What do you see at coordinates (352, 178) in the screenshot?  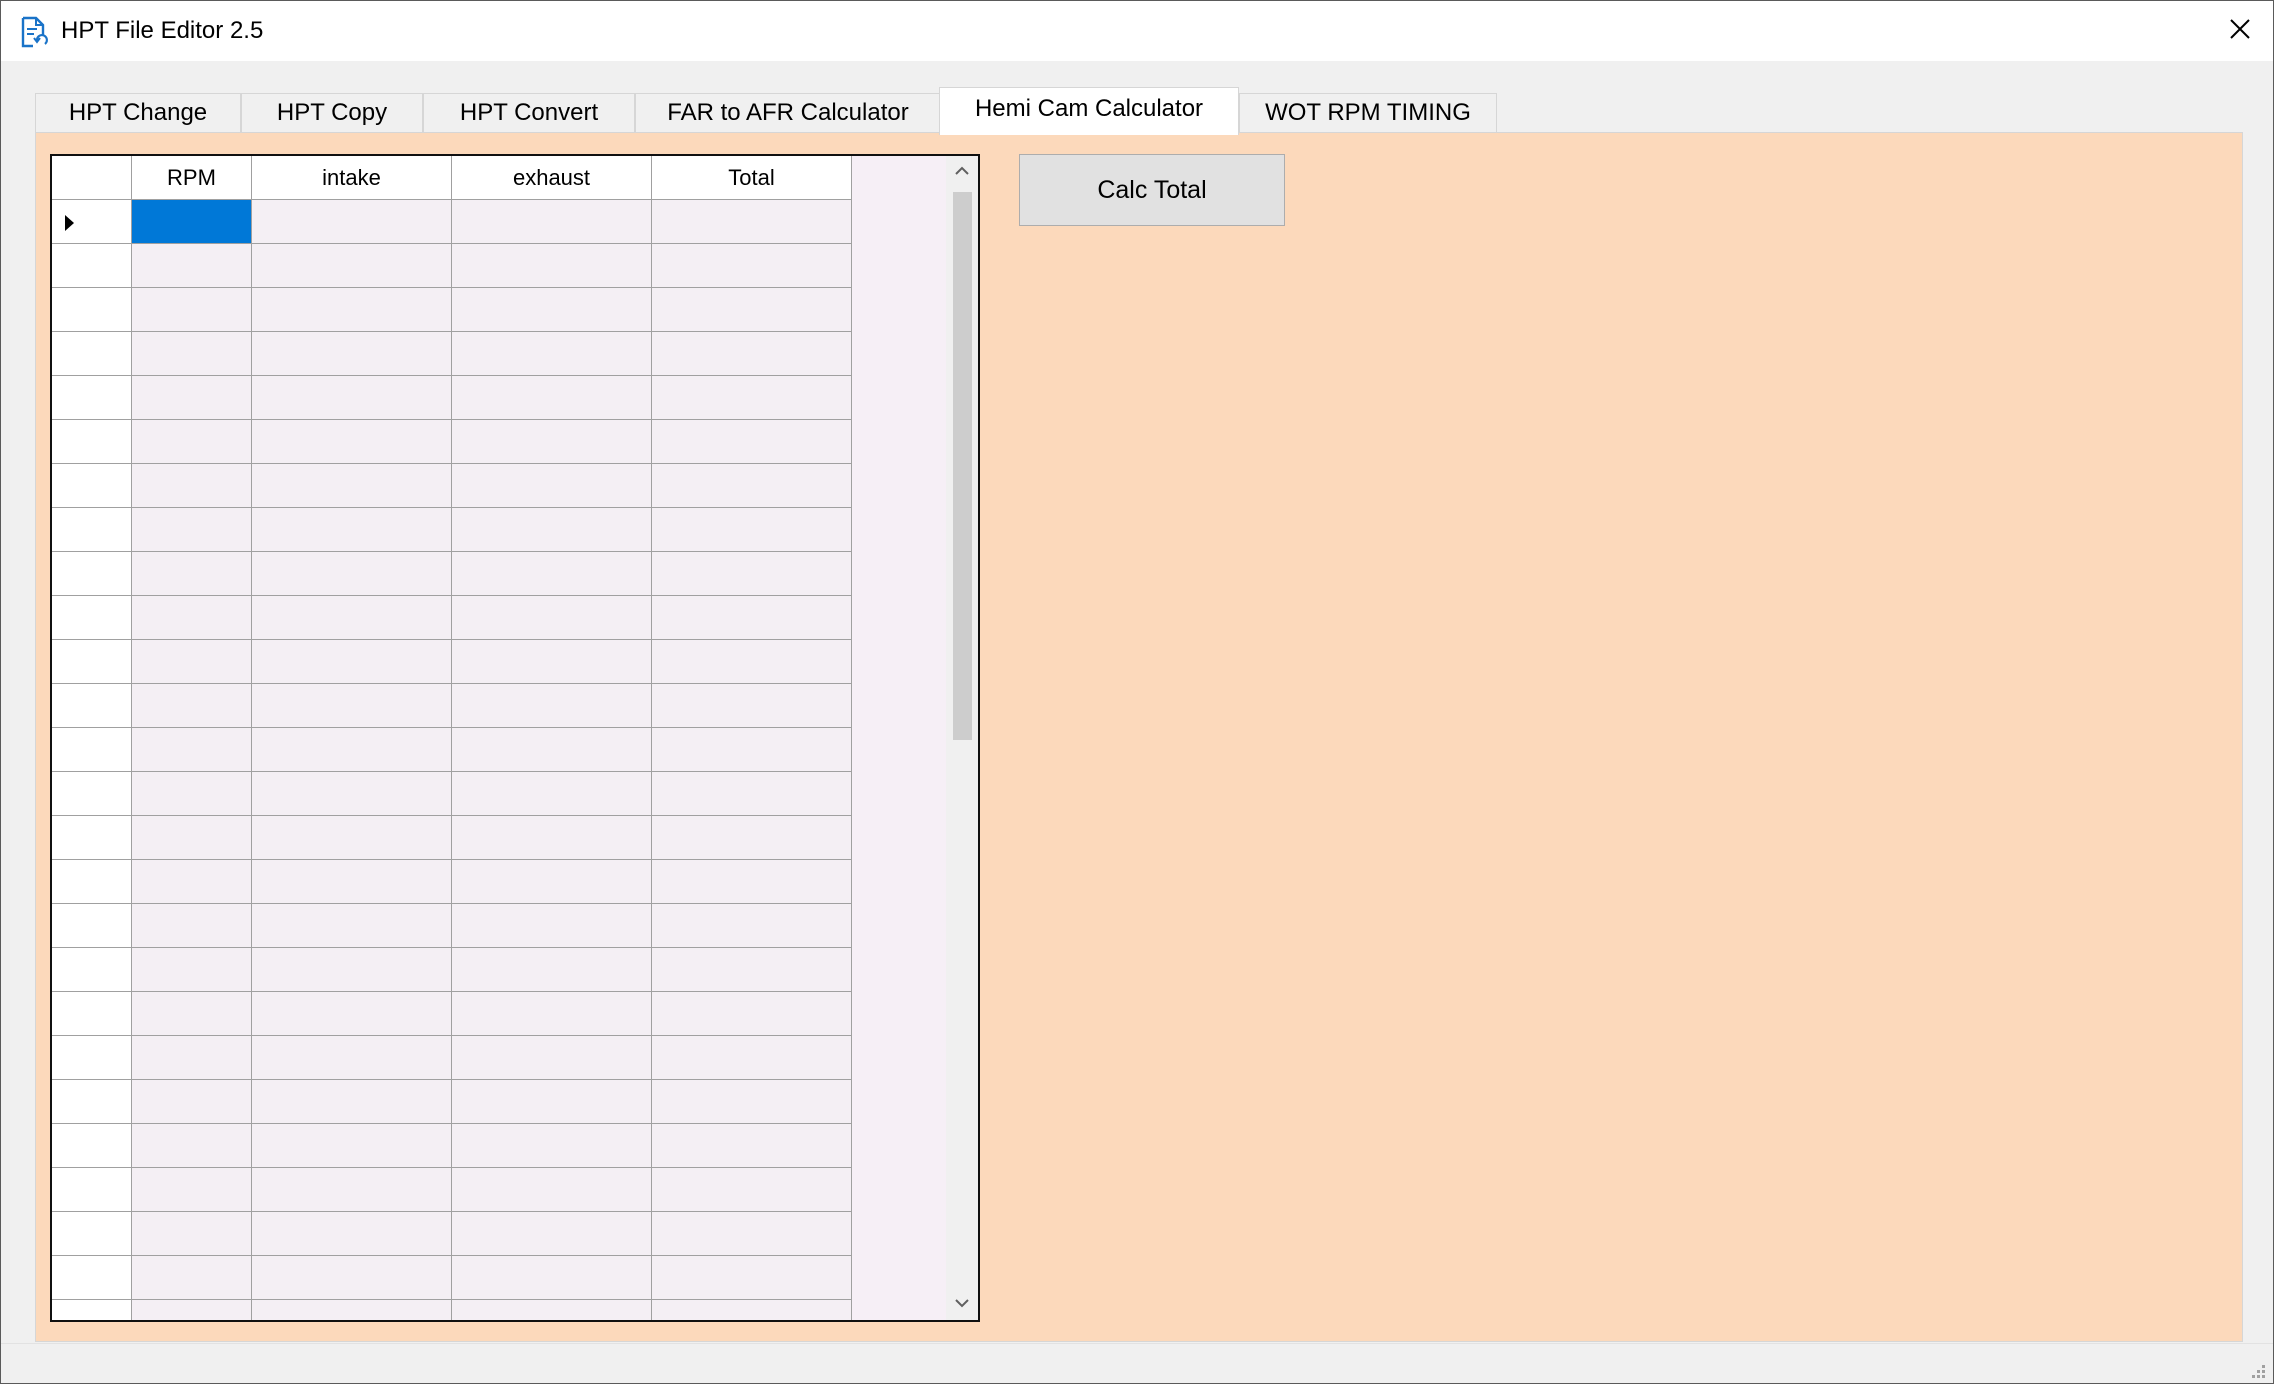 I see `column-header-intake: intake` at bounding box center [352, 178].